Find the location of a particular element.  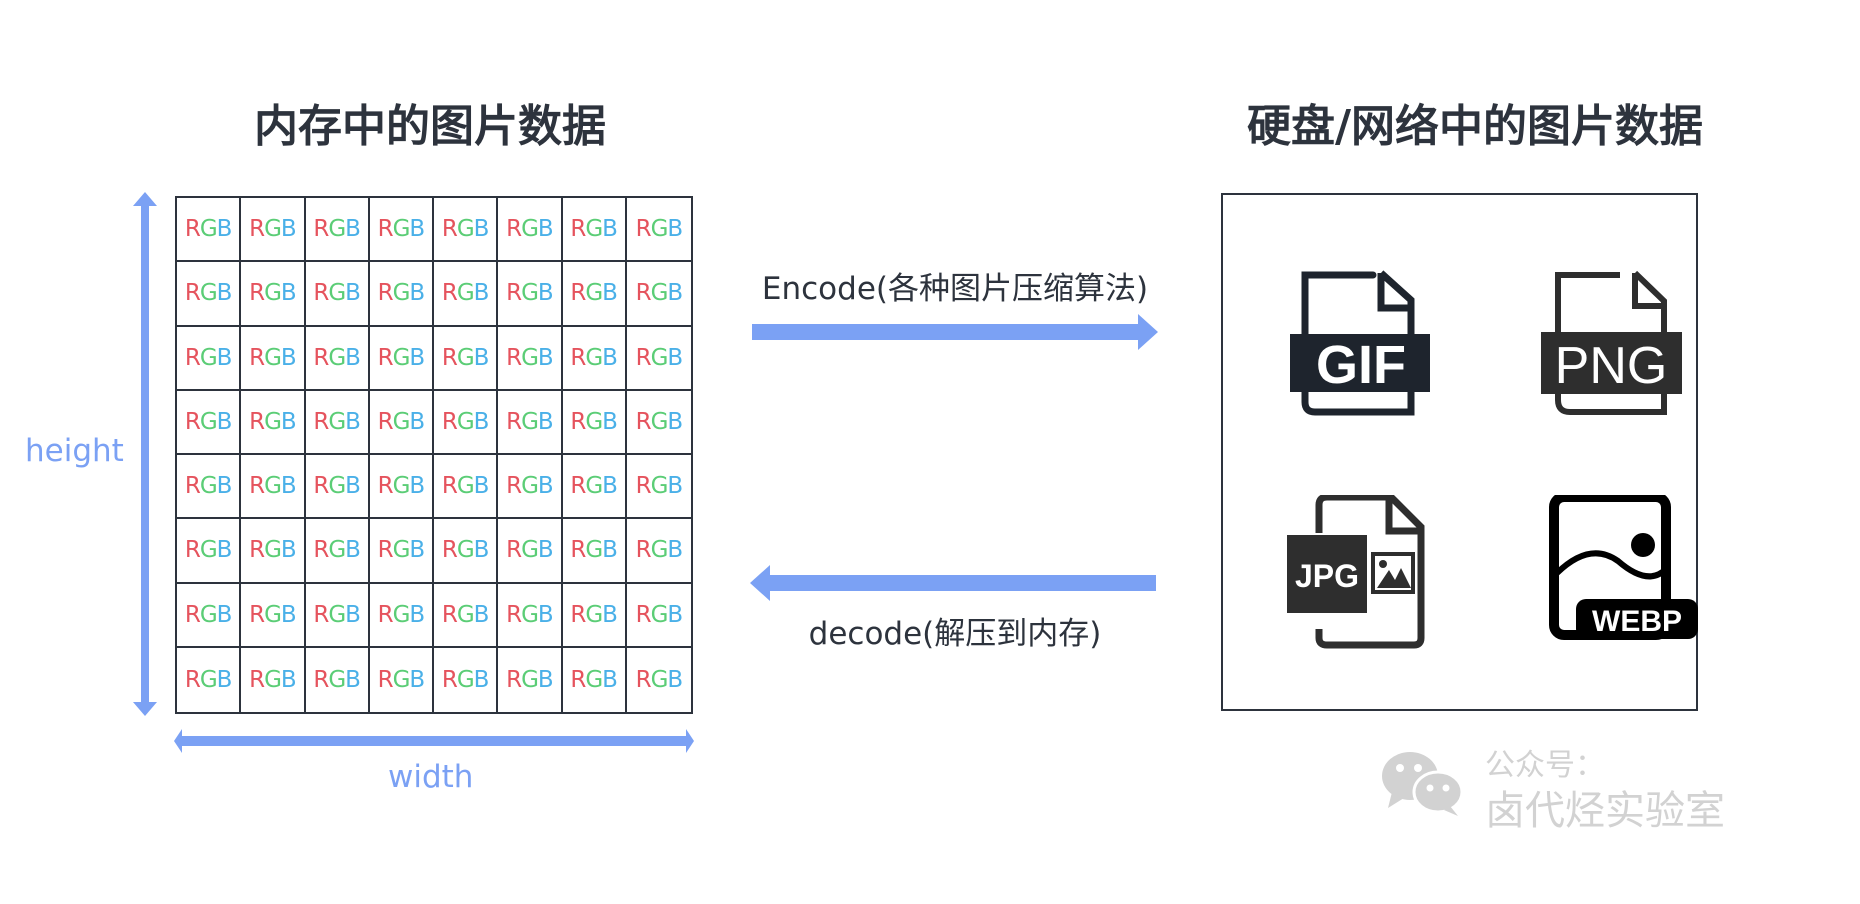

memory-title: 内存中的图片数据 is located at coordinates (430, 126).